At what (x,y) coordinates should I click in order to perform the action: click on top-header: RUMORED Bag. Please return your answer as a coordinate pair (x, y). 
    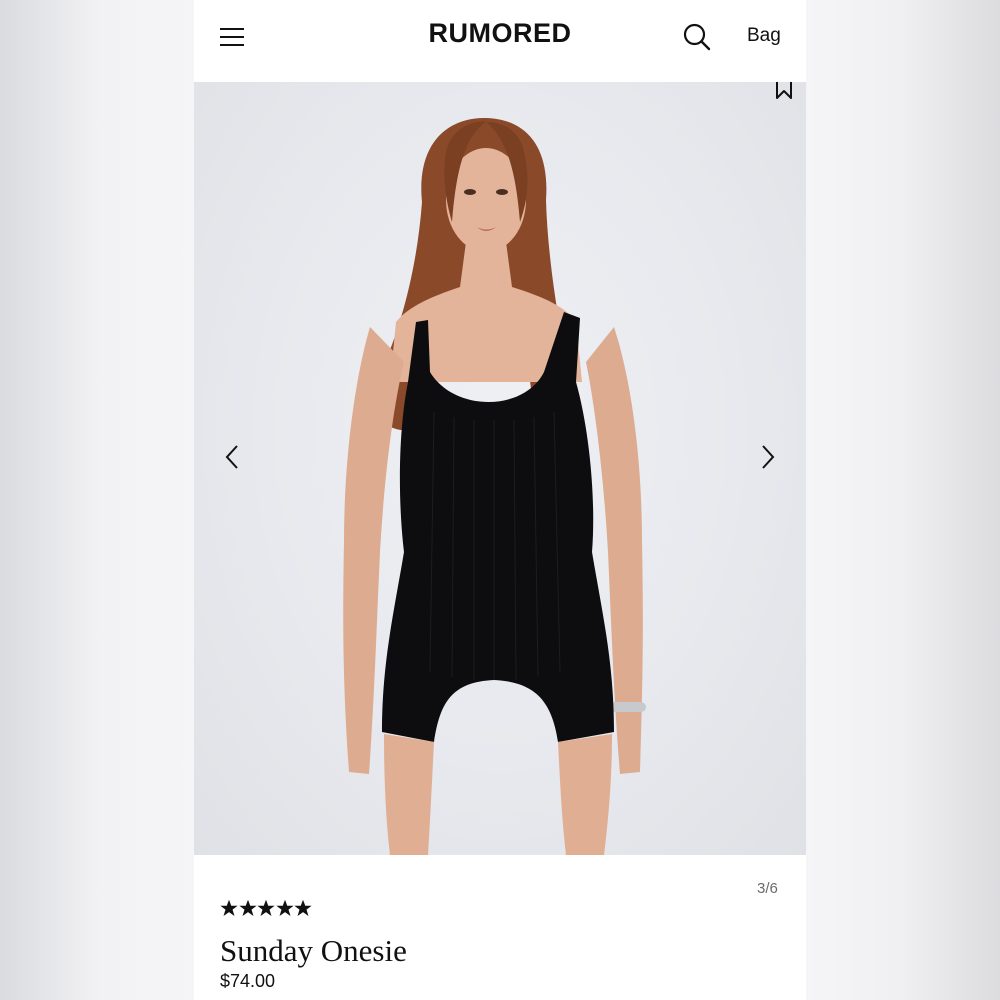
    Looking at the image, I should click on (500, 41).